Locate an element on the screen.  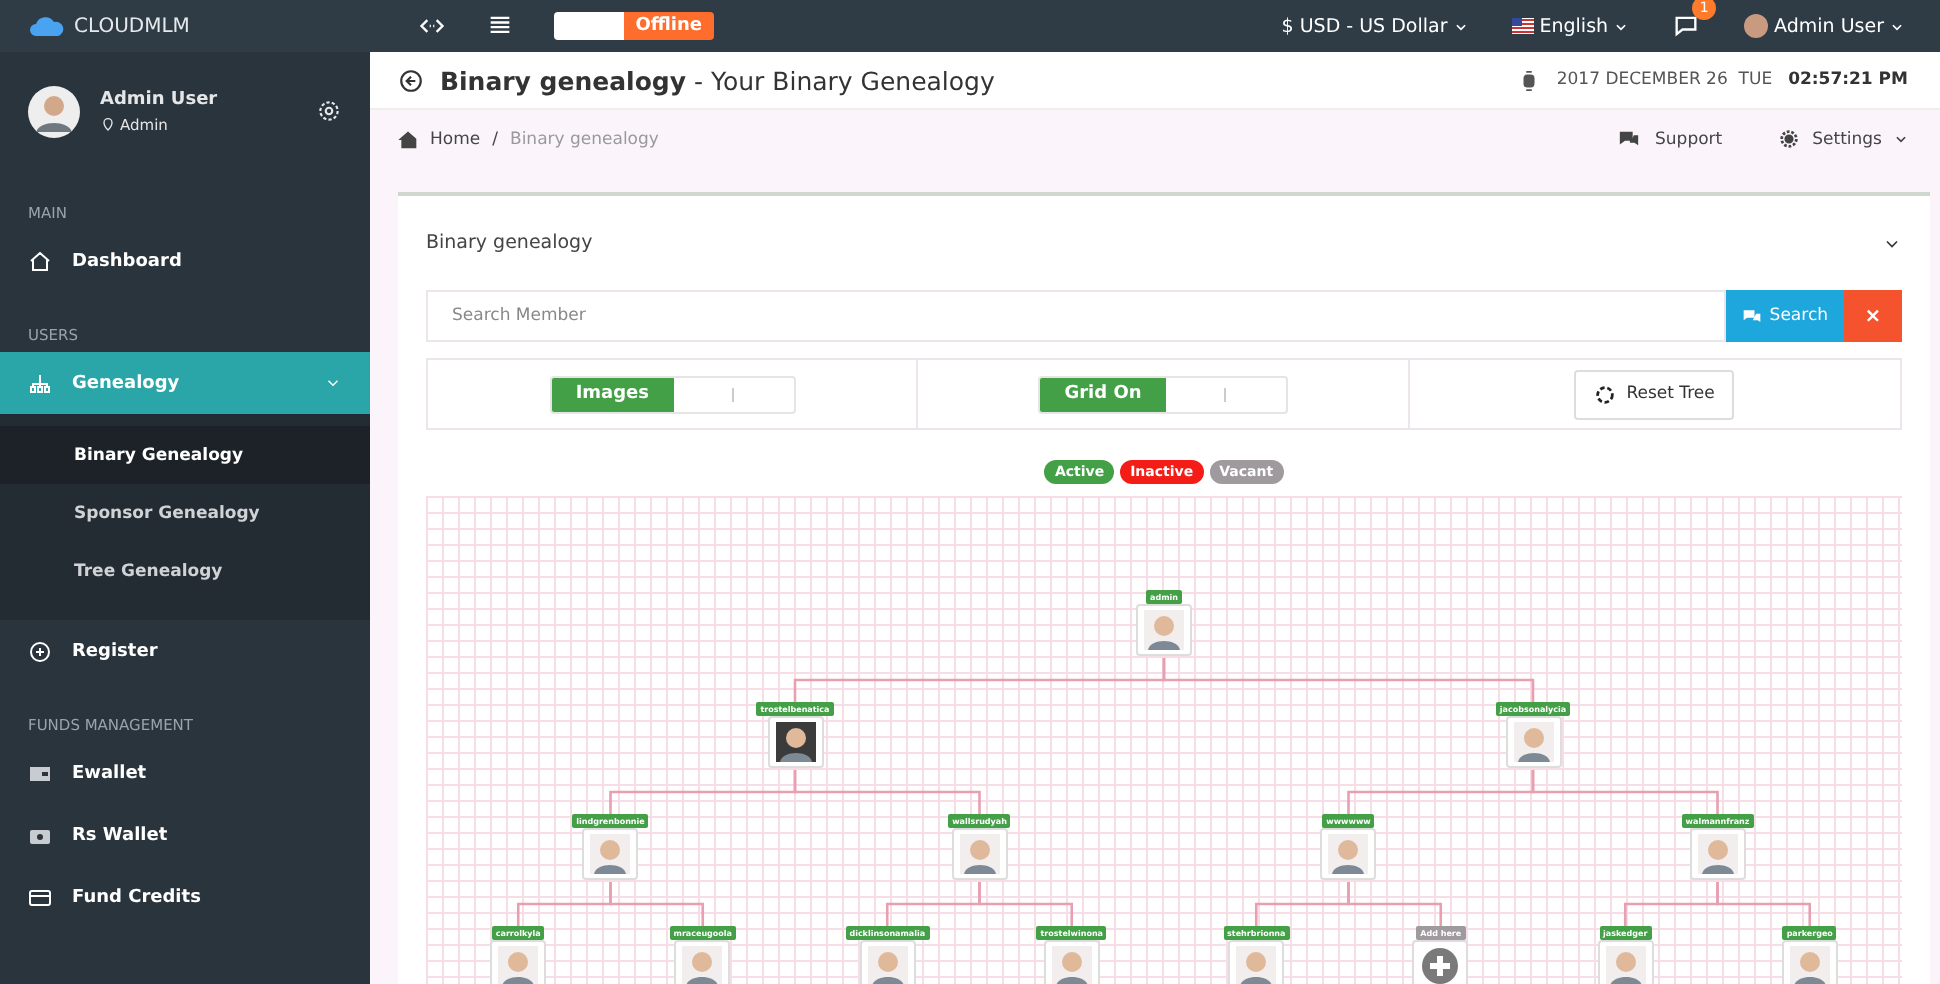
nav-item: Genealogy is located at coordinates (185, 383).